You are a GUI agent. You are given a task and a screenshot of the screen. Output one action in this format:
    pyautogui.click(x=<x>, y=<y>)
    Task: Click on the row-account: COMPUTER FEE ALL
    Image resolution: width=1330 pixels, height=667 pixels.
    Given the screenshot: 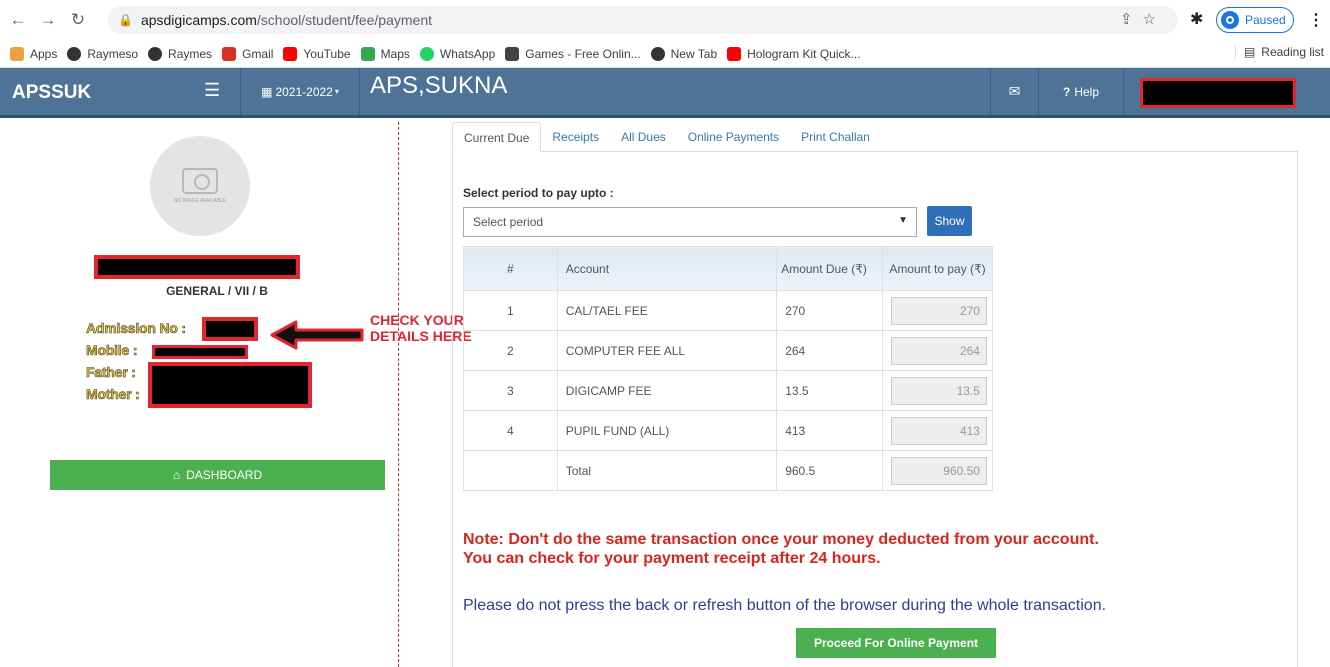 What is the action you would take?
    pyautogui.click(x=667, y=350)
    